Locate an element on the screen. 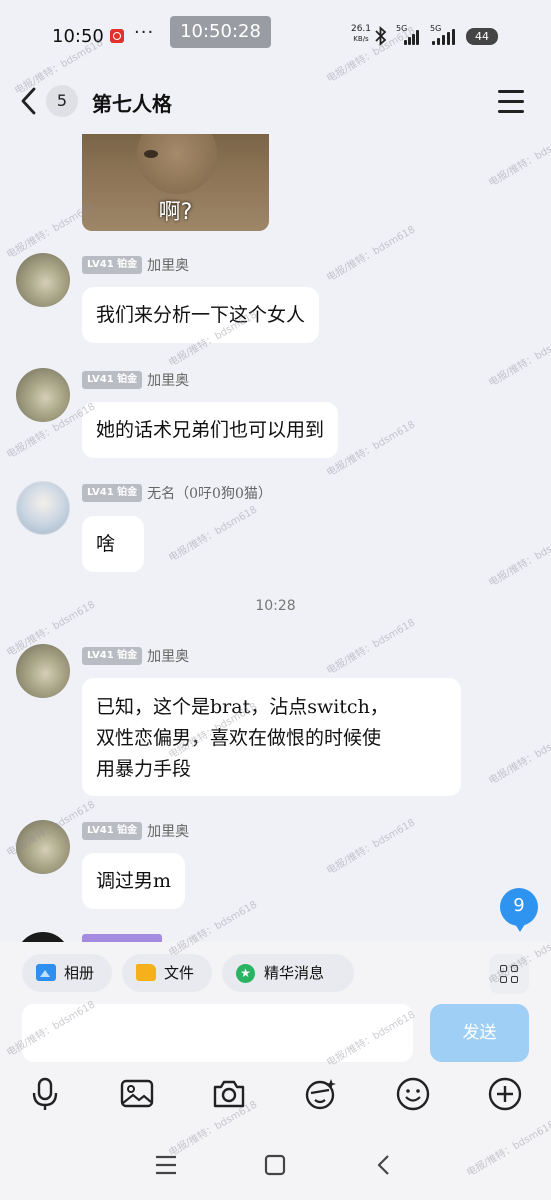 Image resolution: width=551 pixels, height=1200 pixels. cat-face-image is located at coordinates (177, 164).